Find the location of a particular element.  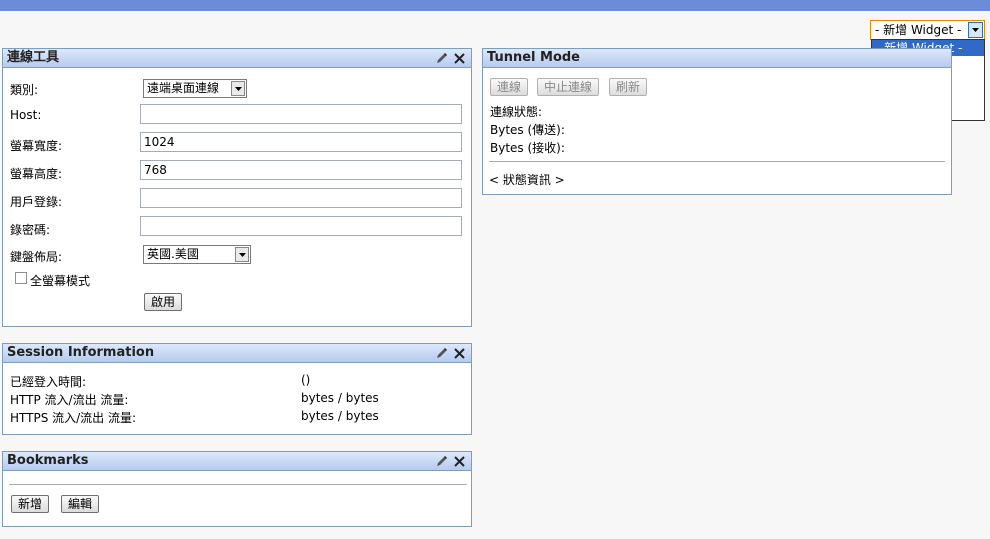

username-label: 用戶登錄: is located at coordinates (36, 202).